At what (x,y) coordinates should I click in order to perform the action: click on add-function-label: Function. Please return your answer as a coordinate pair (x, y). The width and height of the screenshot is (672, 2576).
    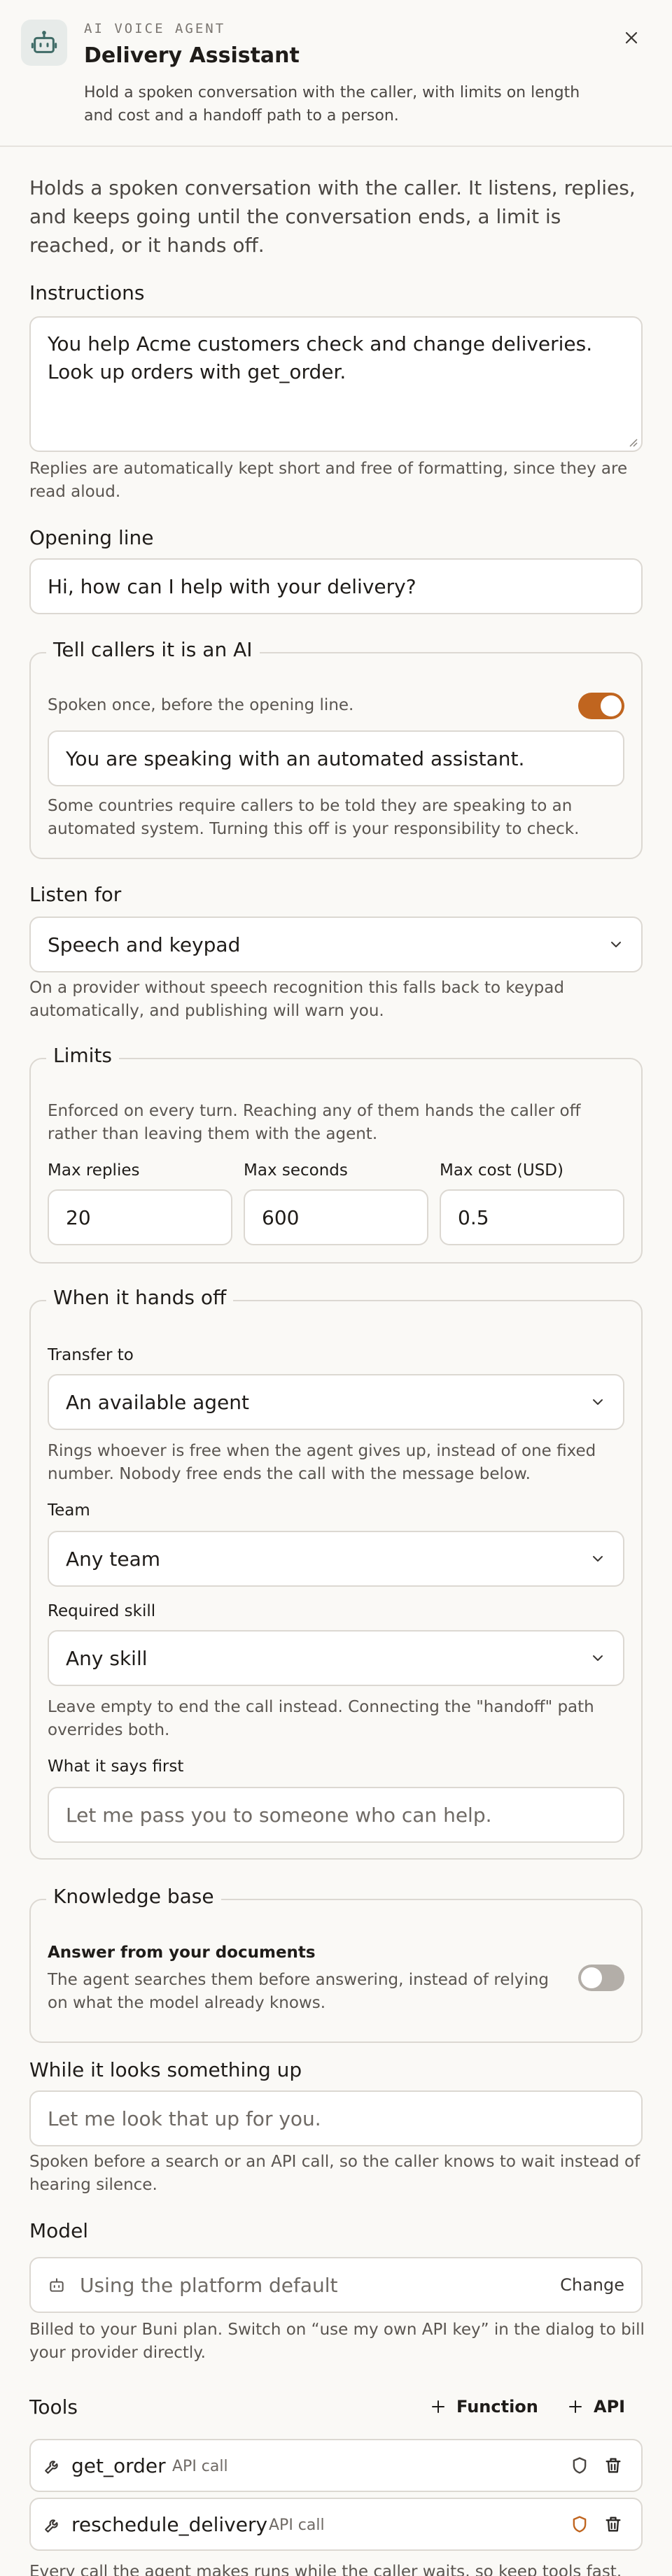
    Looking at the image, I should click on (497, 2406).